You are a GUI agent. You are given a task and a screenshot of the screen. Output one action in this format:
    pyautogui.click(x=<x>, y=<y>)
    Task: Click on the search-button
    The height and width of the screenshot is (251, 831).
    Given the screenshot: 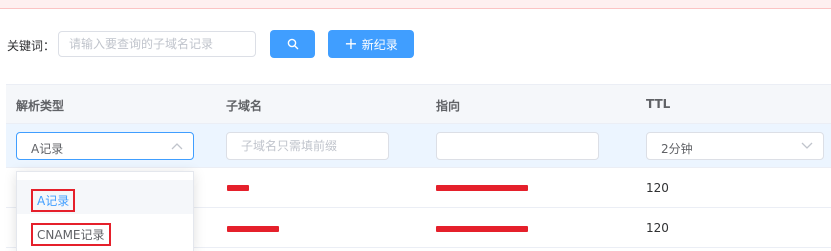 What is the action you would take?
    pyautogui.click(x=292, y=44)
    